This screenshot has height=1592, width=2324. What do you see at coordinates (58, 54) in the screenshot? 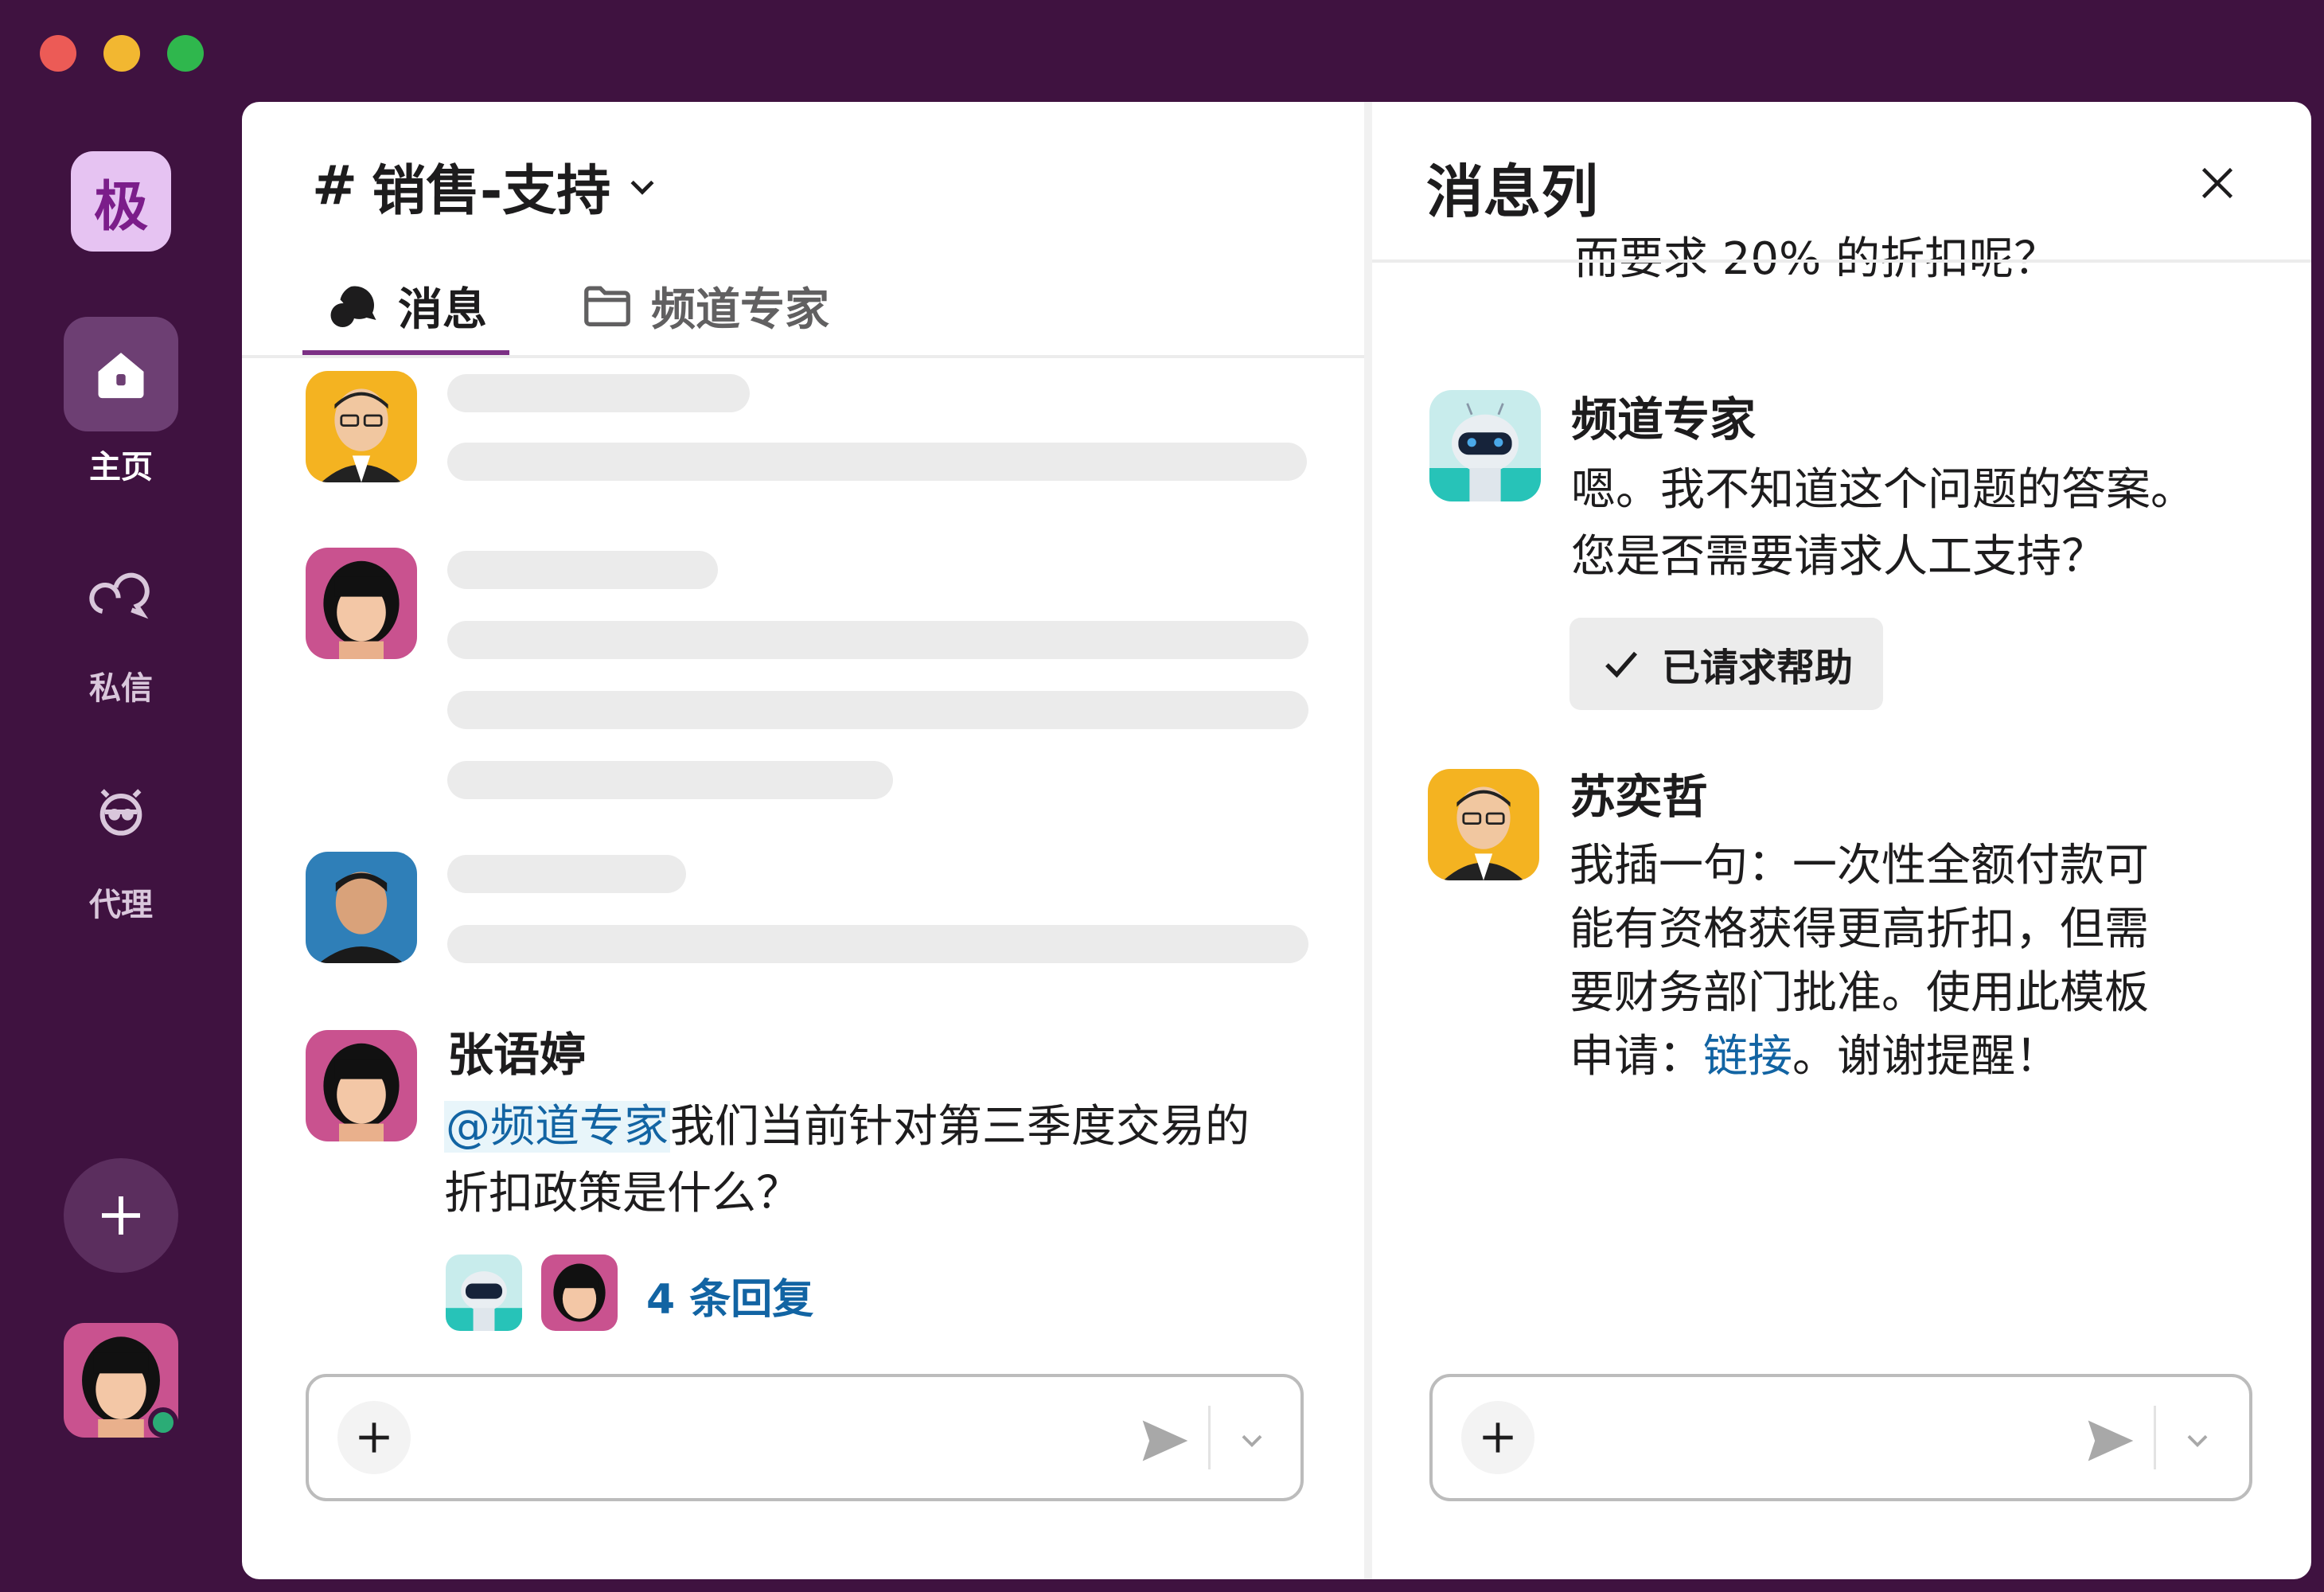
I see `window-close-button` at bounding box center [58, 54].